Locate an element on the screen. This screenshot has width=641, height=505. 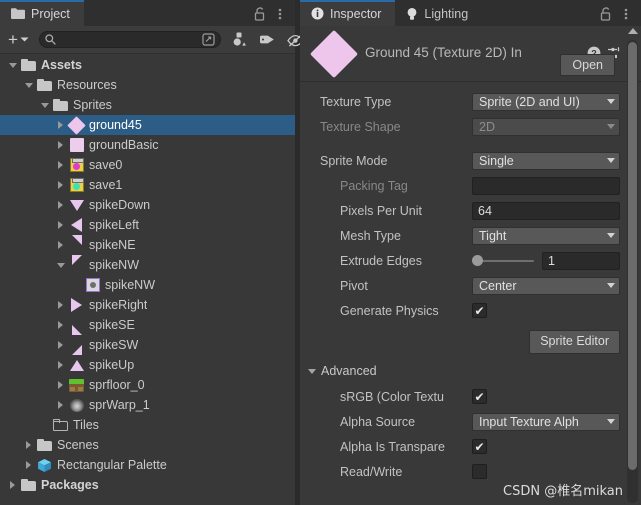
advanced-section-header: Advanced is located at coordinates (470, 371).